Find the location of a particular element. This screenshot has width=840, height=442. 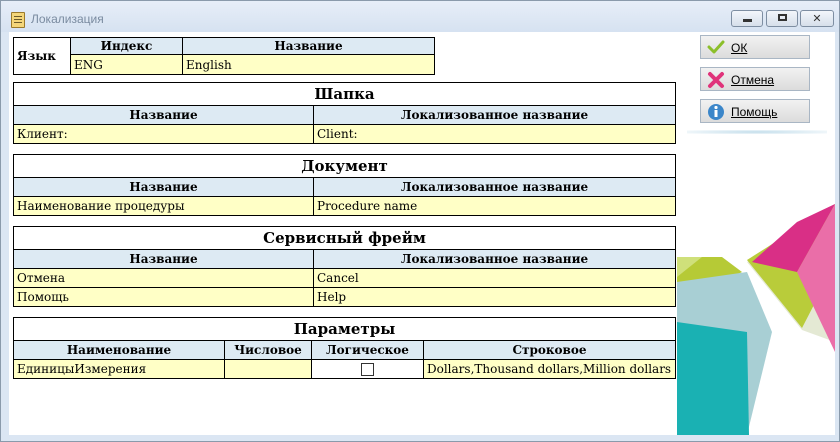

section-title: Сервисный фрейм is located at coordinates (344, 238).